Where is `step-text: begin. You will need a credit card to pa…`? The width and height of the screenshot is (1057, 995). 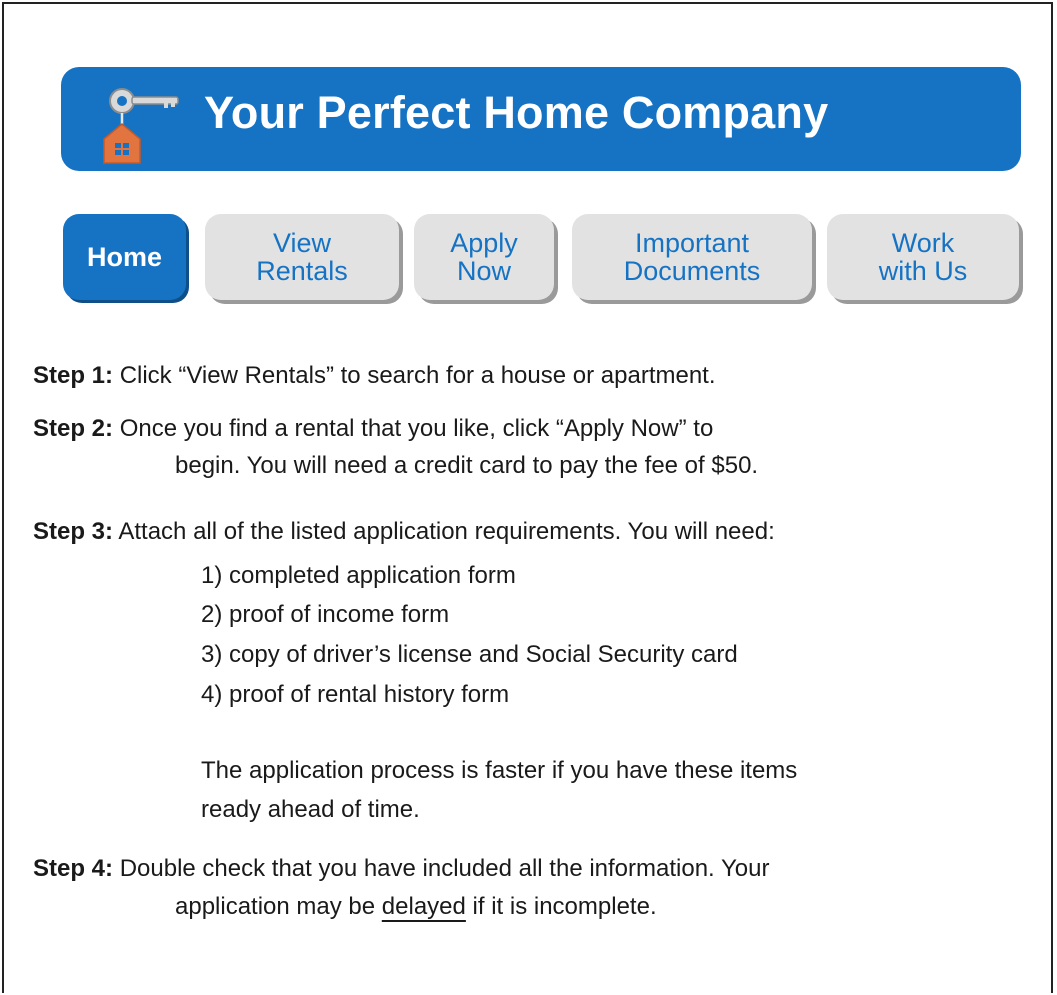 step-text: begin. You will need a credit card to pa… is located at coordinates (467, 465).